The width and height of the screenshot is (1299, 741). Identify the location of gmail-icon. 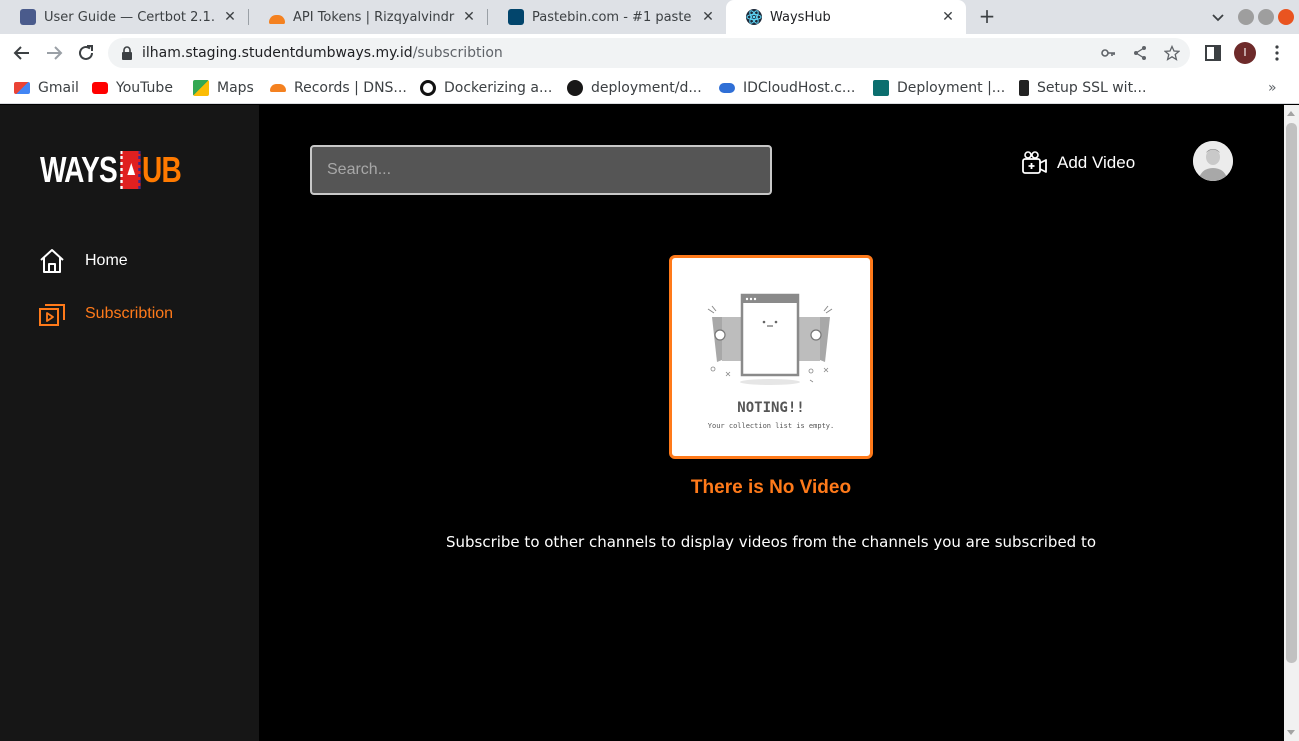
(22, 88).